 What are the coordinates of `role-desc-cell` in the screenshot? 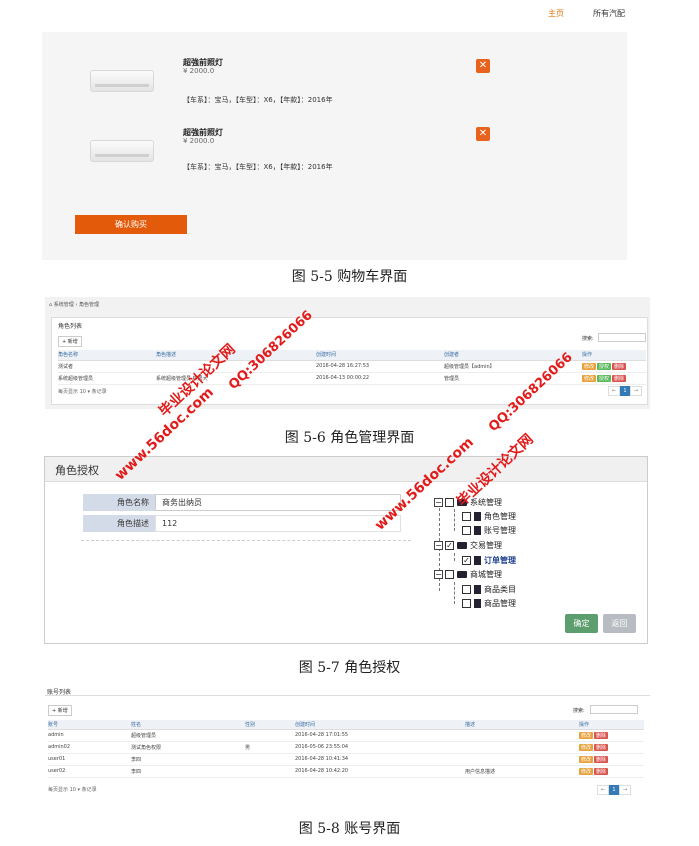 It's located at (236, 366).